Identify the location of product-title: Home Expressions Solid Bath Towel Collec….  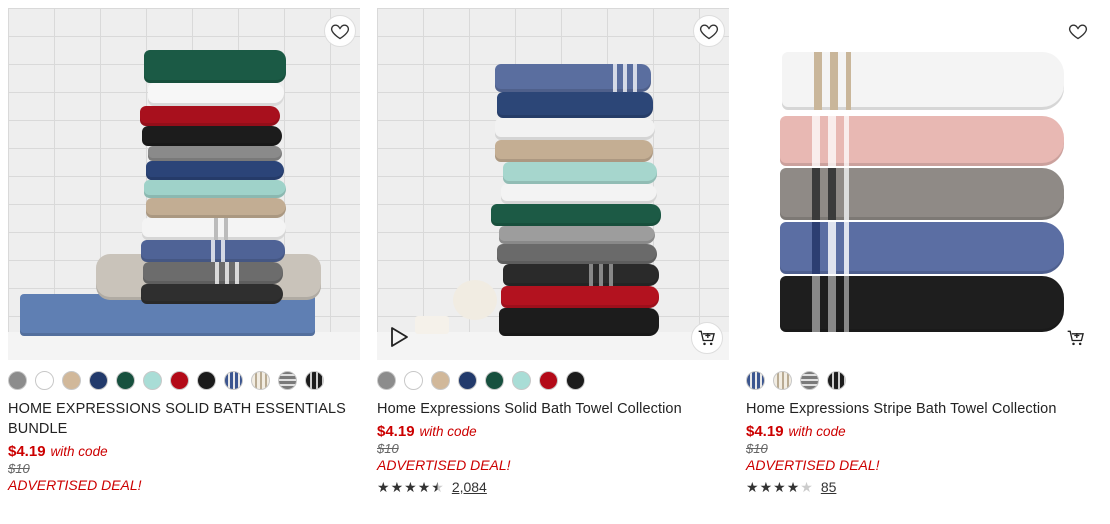
(553, 409).